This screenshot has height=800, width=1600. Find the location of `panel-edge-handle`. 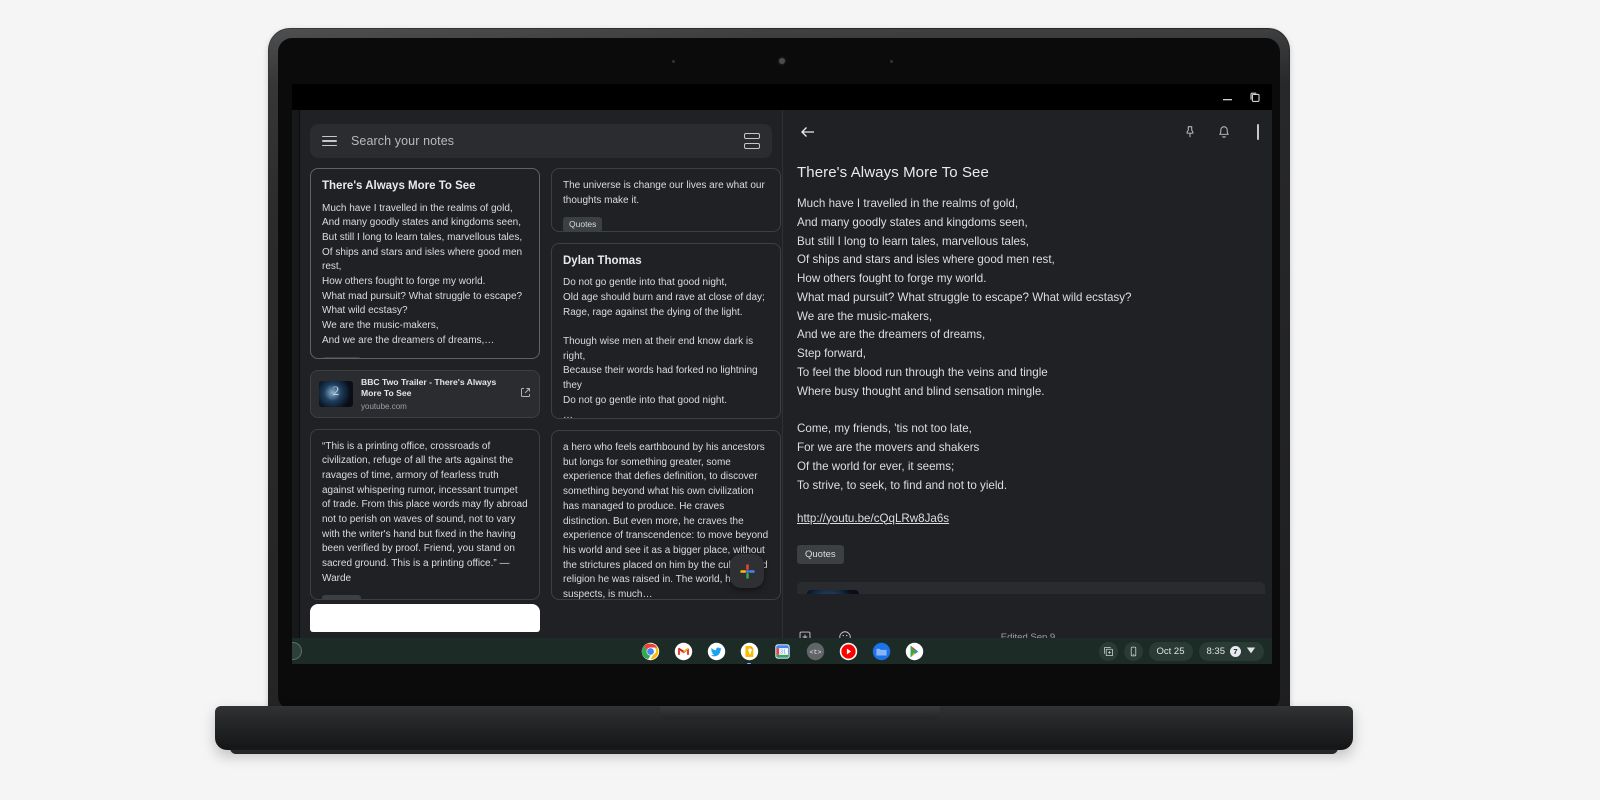

panel-edge-handle is located at coordinates (1258, 132).